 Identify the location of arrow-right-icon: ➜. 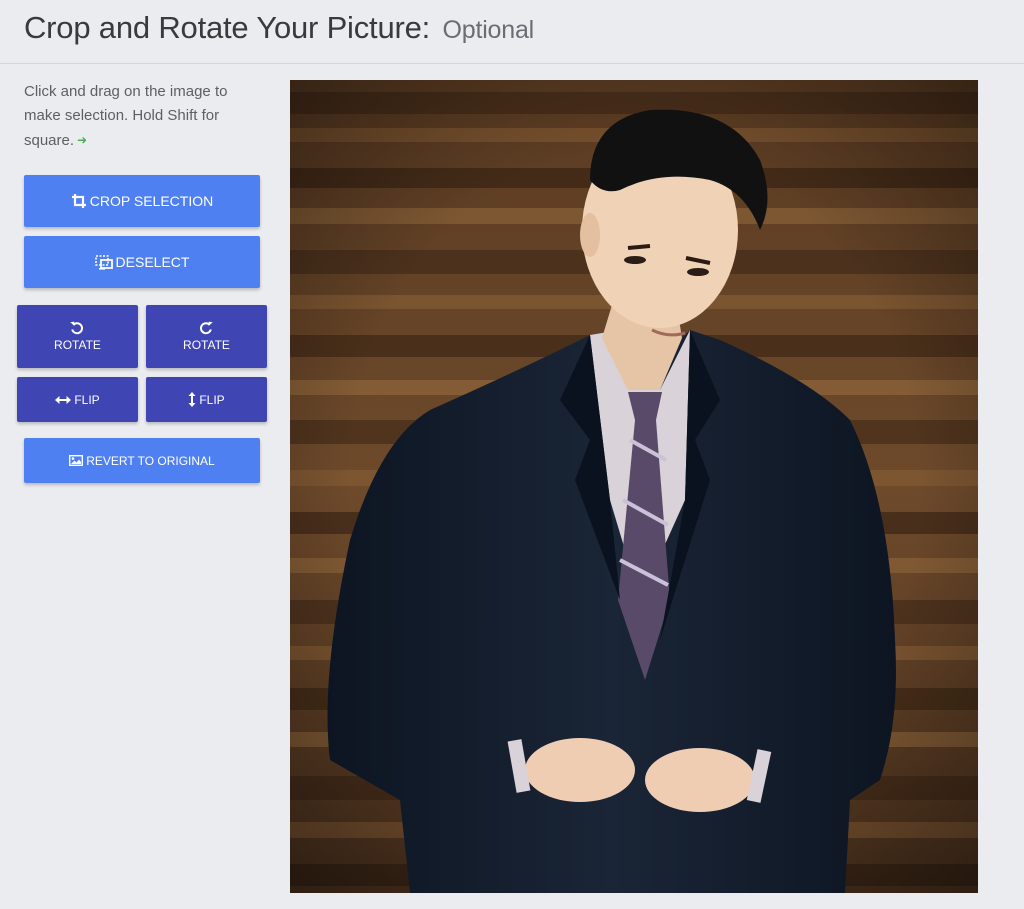
(82, 140).